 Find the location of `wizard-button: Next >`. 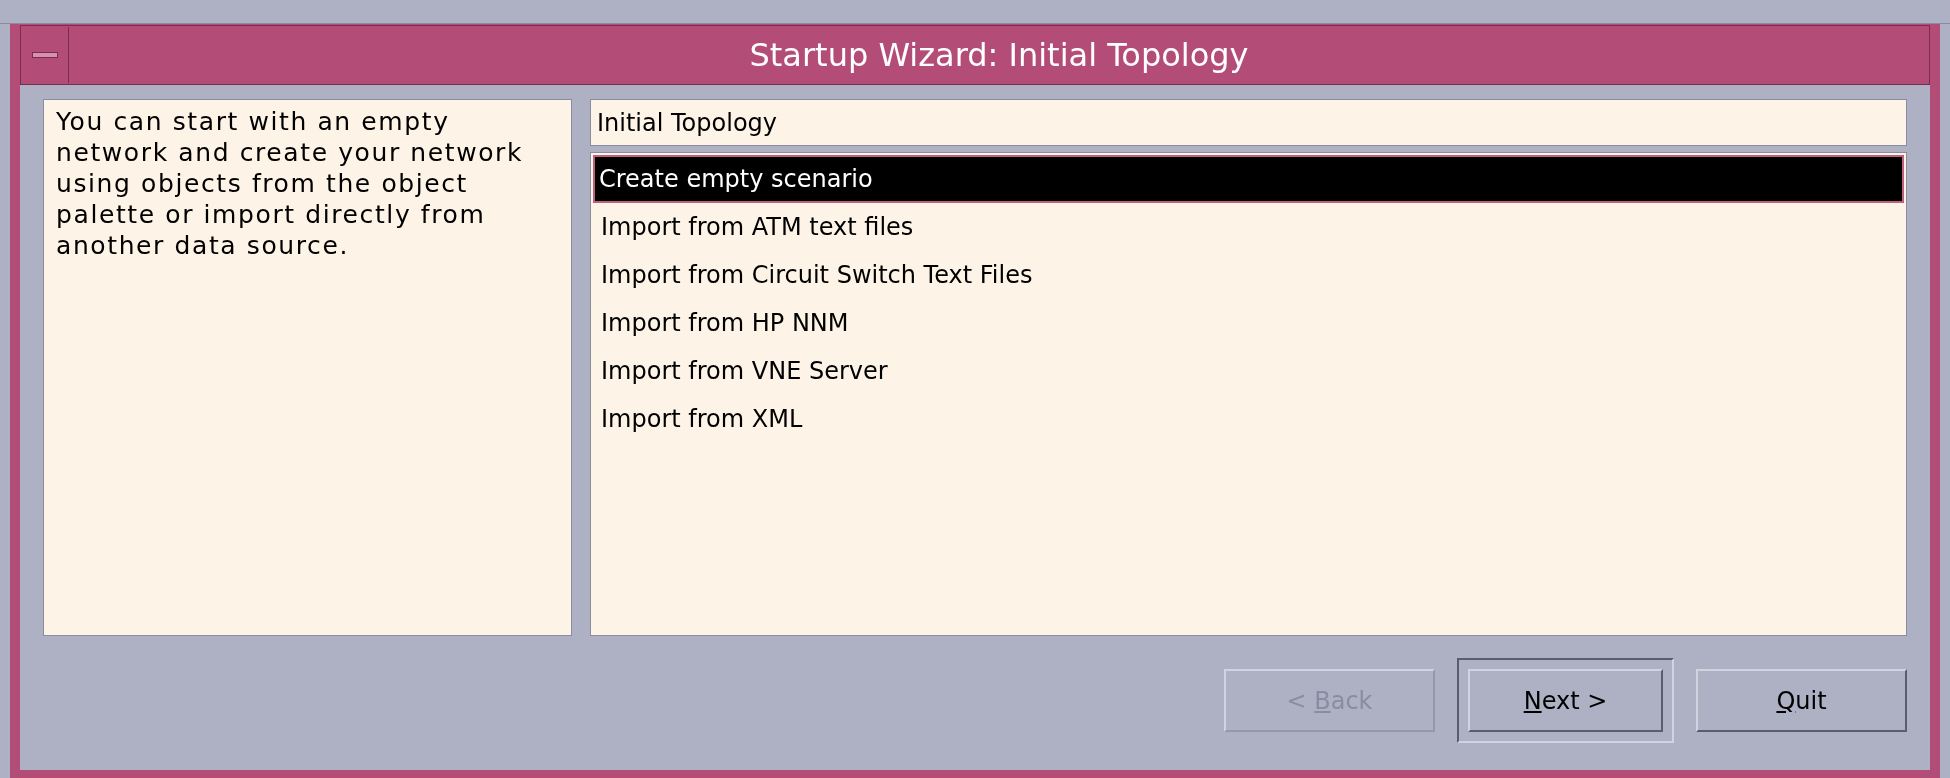

wizard-button: Next > is located at coordinates (1565, 700).